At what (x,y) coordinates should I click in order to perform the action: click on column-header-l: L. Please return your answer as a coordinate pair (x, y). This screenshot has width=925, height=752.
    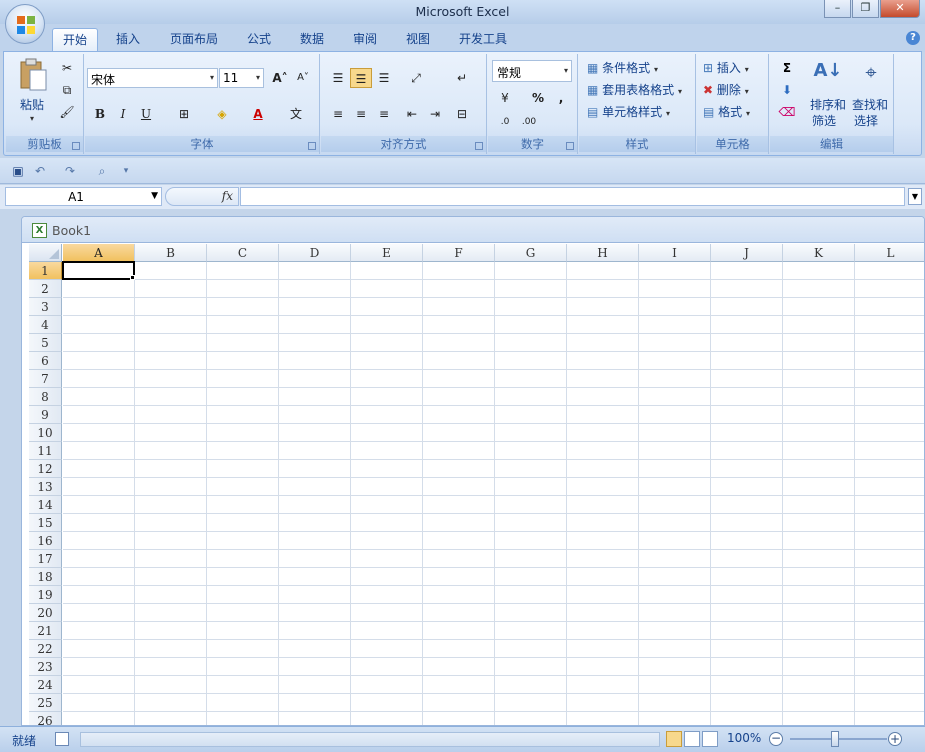
    Looking at the image, I should click on (889, 253).